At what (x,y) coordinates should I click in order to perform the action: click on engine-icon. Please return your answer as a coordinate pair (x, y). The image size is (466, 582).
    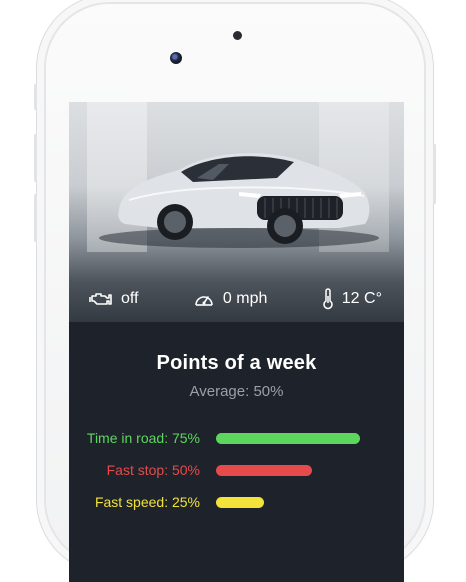
    Looking at the image, I should click on (101, 299).